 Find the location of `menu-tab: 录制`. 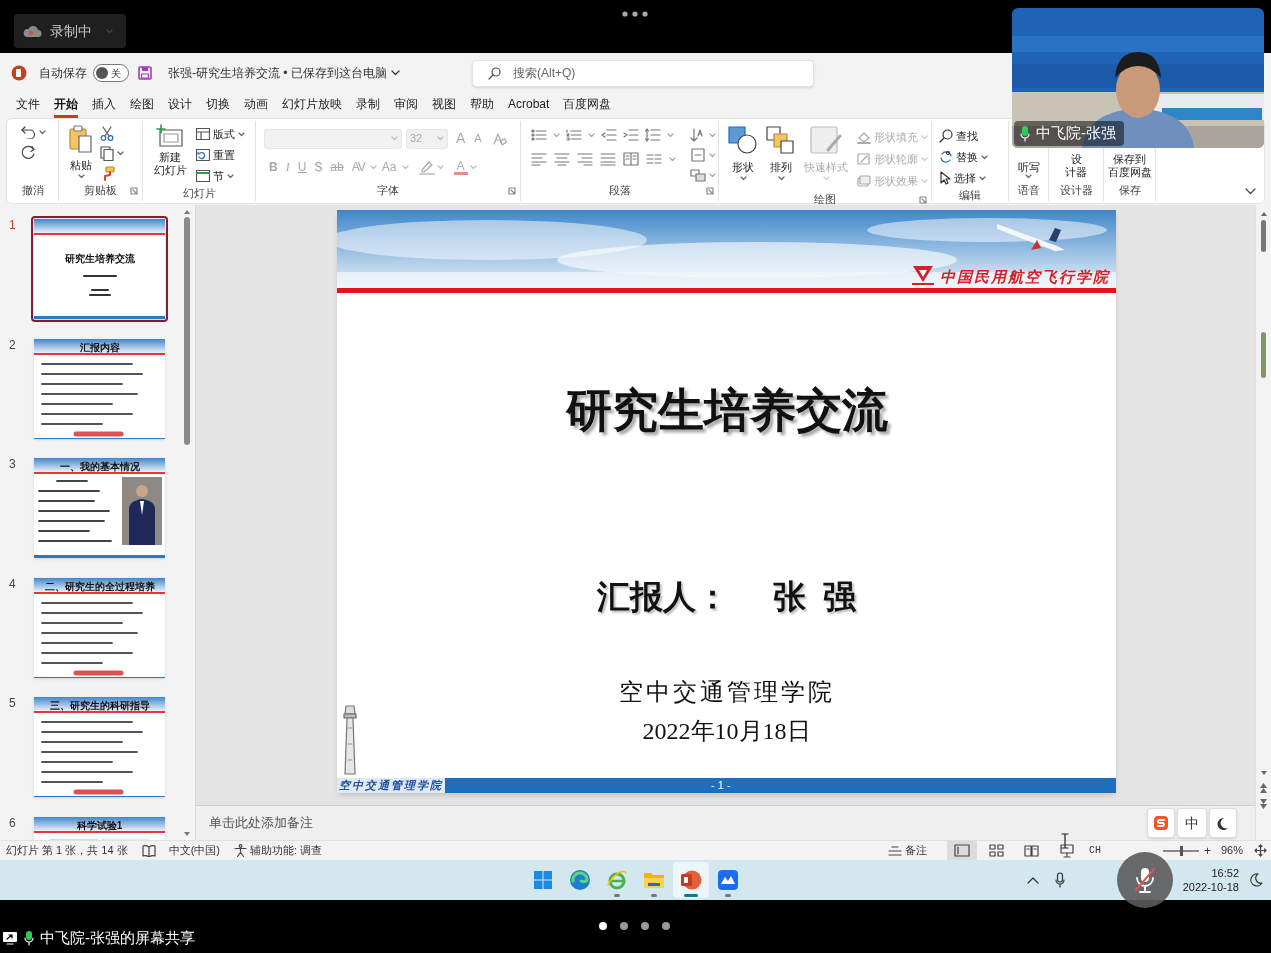

menu-tab: 录制 is located at coordinates (368, 105).